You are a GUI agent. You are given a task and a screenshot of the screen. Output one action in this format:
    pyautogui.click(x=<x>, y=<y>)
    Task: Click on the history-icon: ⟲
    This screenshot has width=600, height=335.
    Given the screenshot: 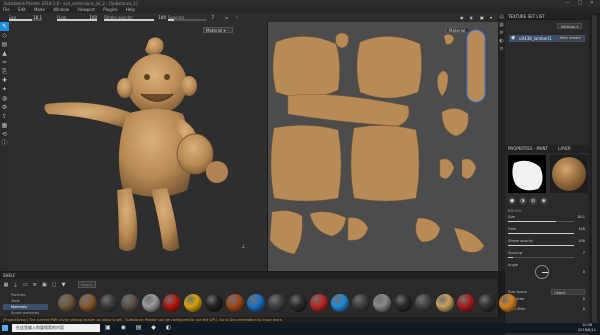 What is the action you would take?
    pyautogui.click(x=4, y=134)
    